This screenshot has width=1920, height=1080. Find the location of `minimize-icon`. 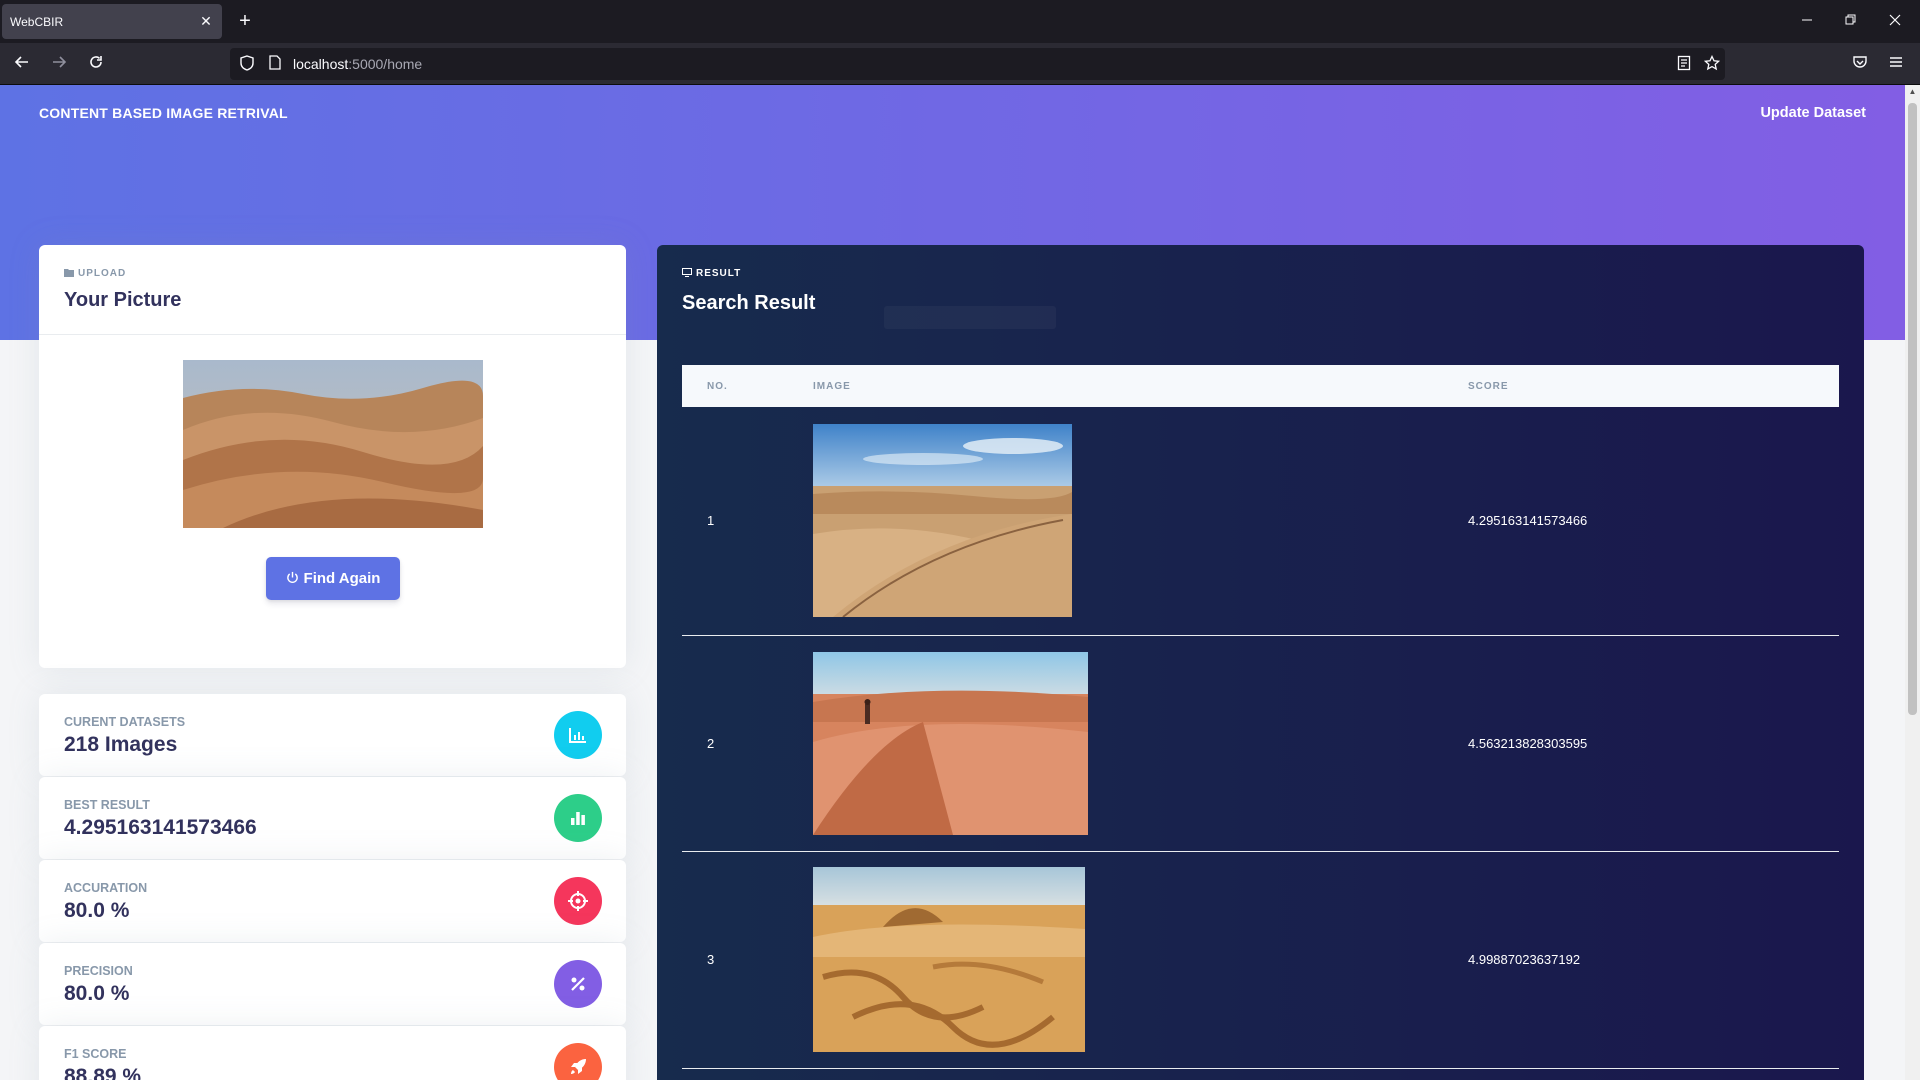

minimize-icon is located at coordinates (1807, 21).